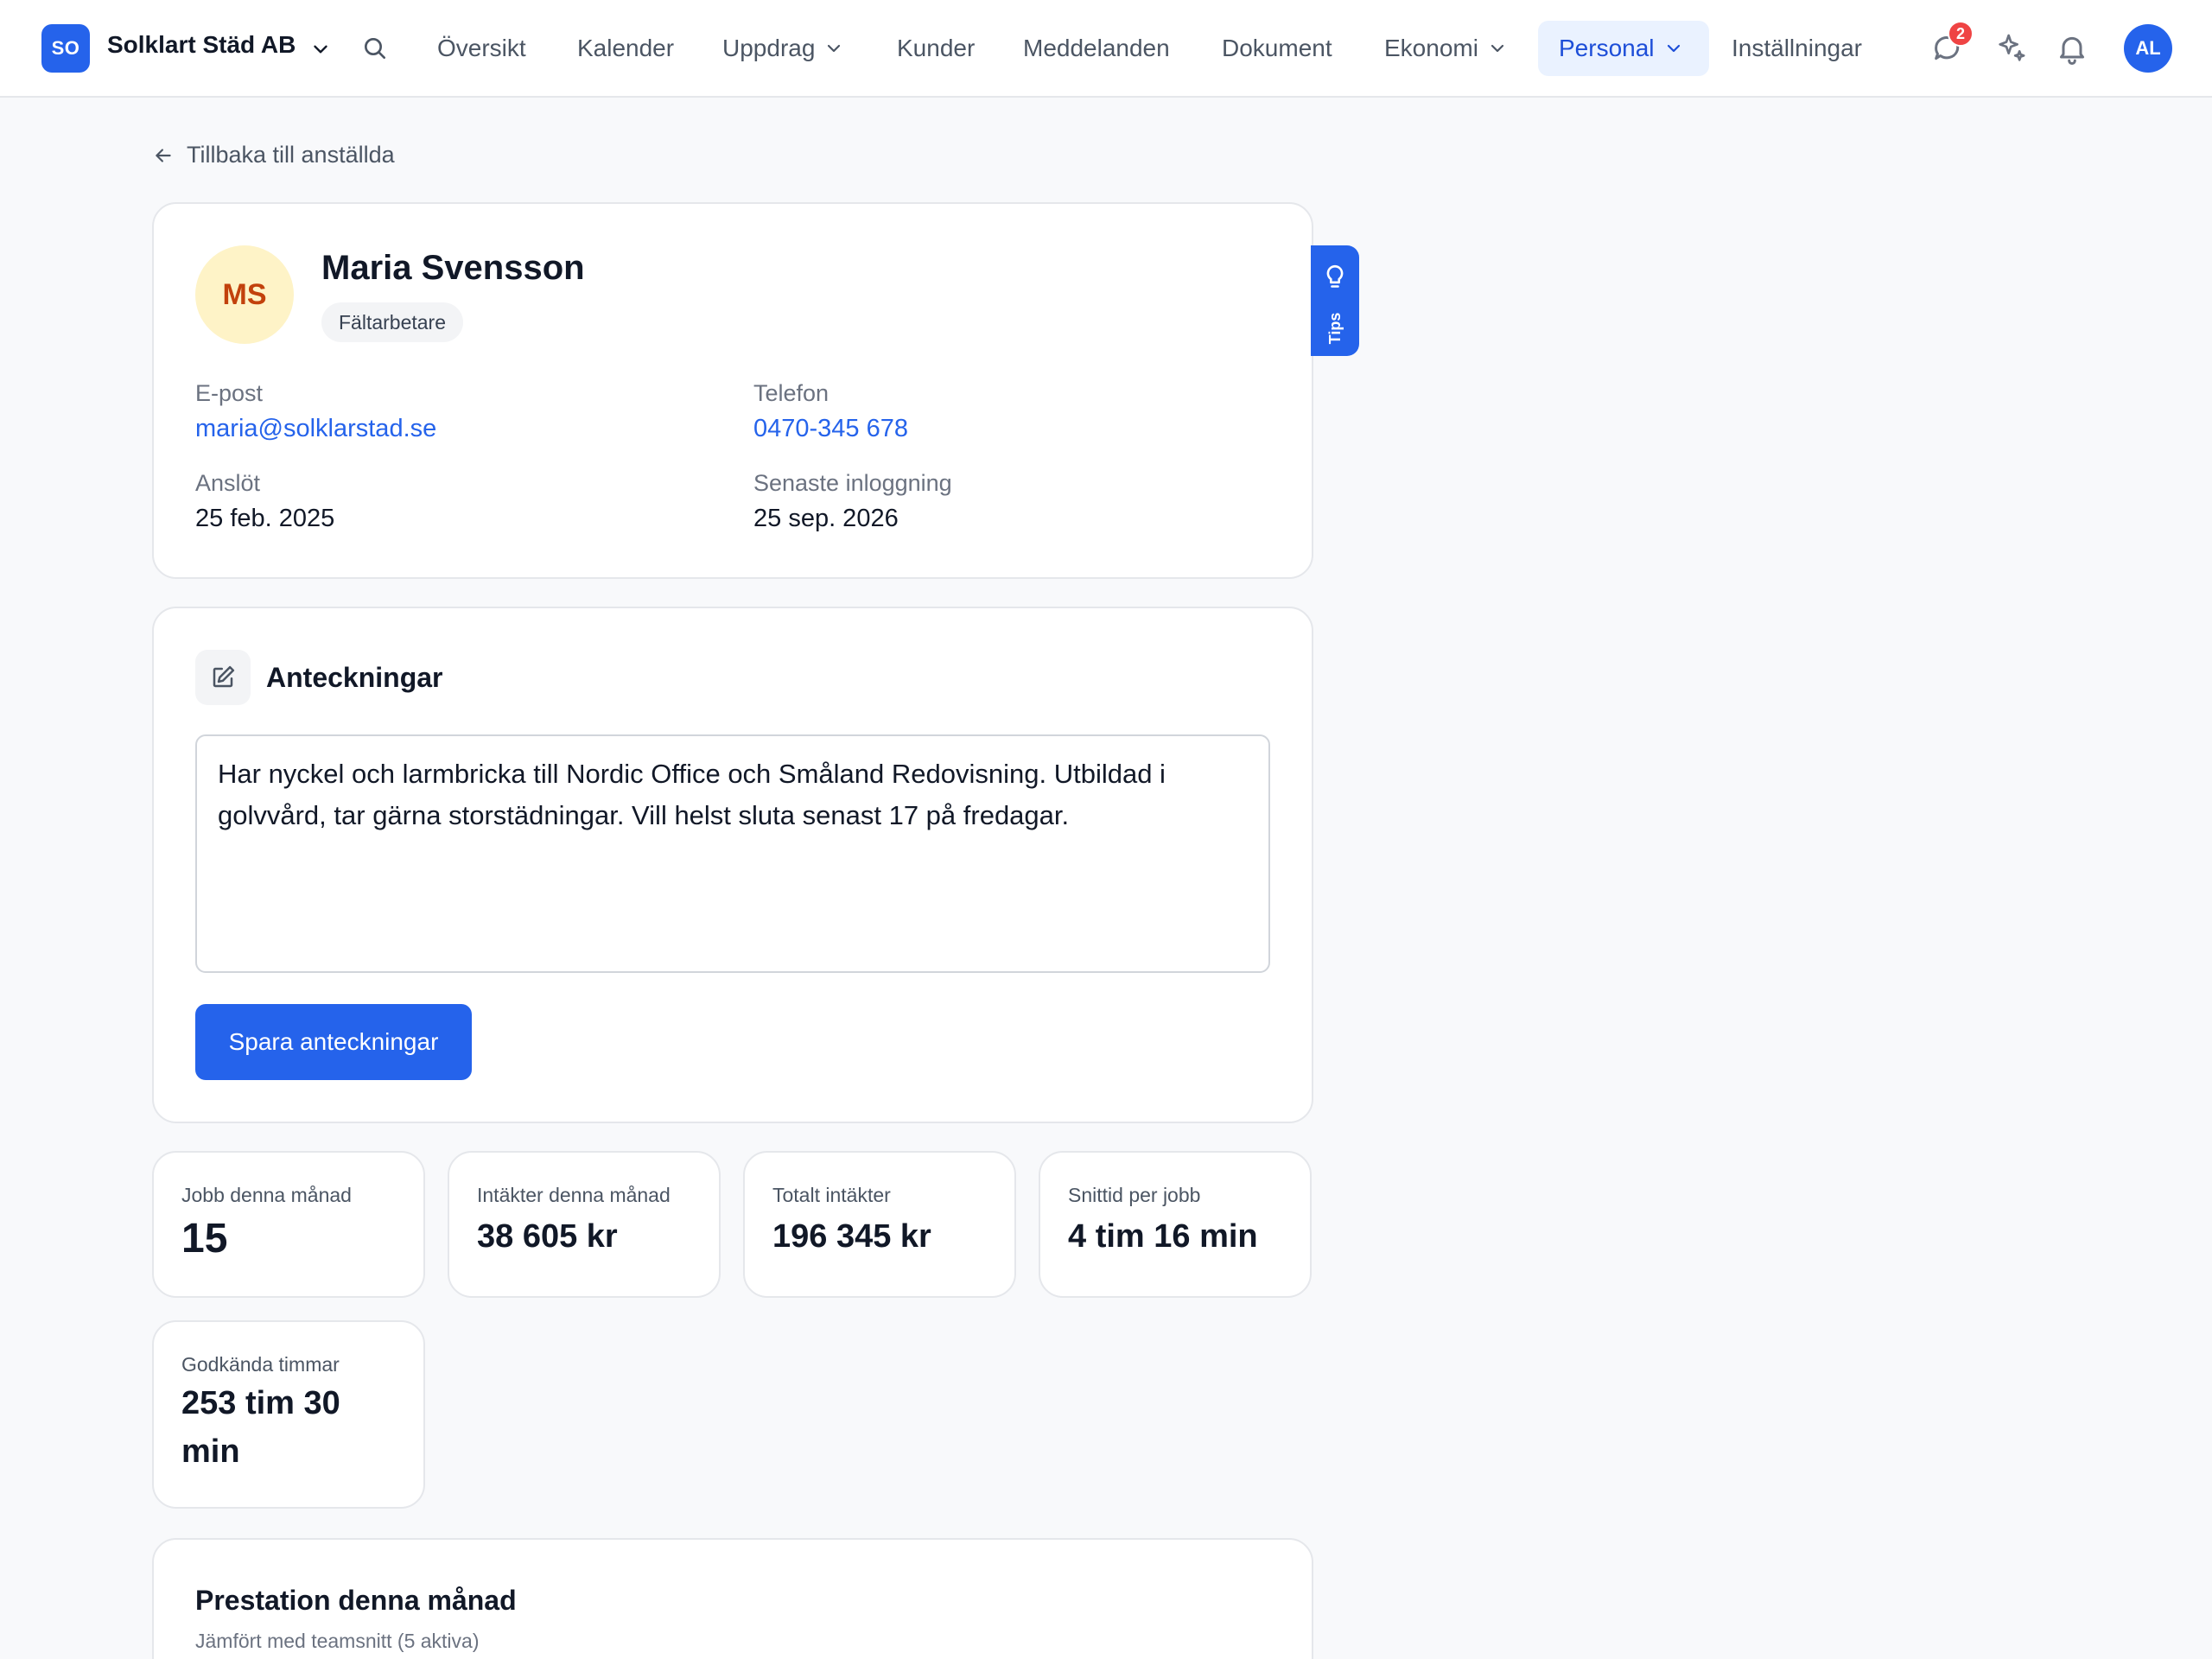 The image size is (2212, 1659). What do you see at coordinates (1335, 300) in the screenshot?
I see `tips-tab: Tips` at bounding box center [1335, 300].